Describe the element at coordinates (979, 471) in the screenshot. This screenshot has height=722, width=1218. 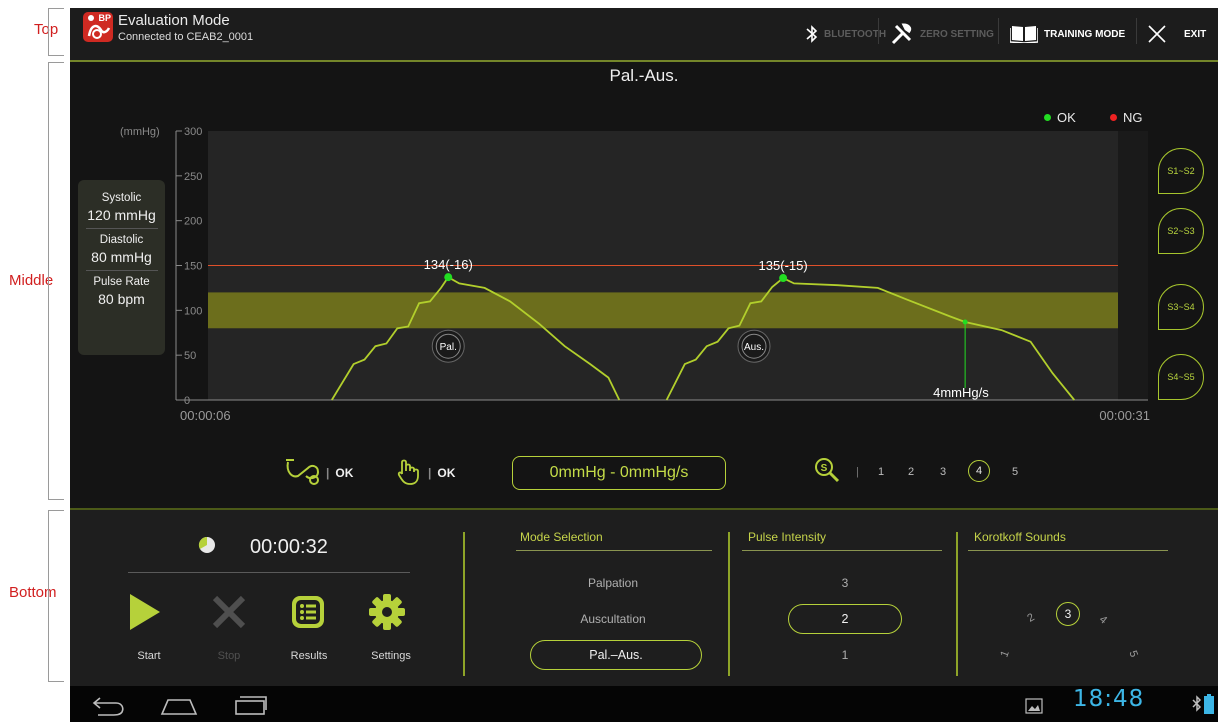
I see `zoom-option-4-selected: 4` at that location.